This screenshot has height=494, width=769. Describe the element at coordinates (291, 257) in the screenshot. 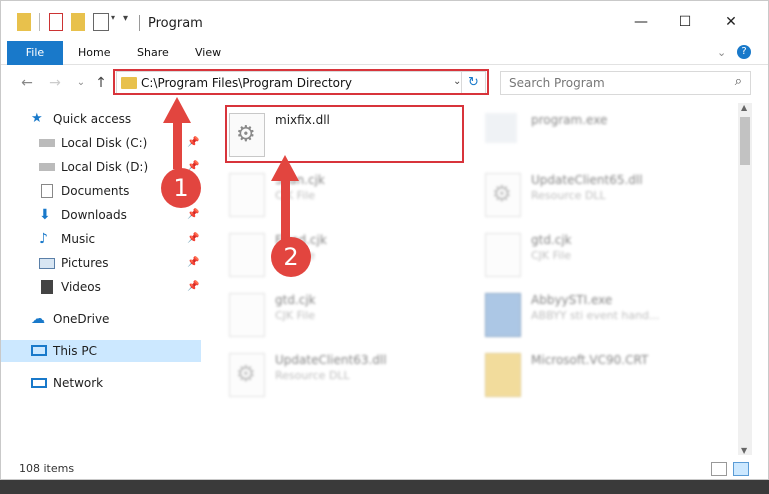

I see `step-2-badge: 2` at that location.